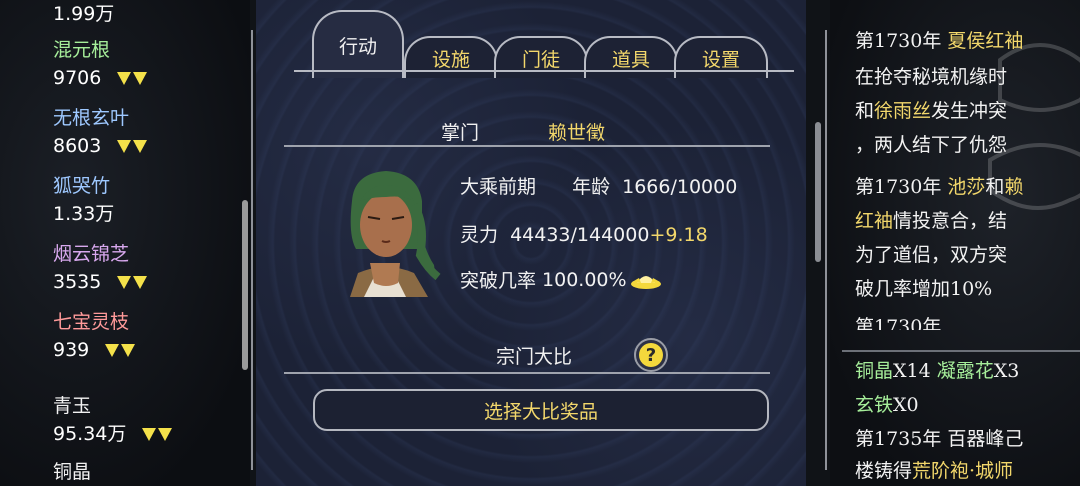 The height and width of the screenshot is (486, 1080). Describe the element at coordinates (252, 250) in the screenshot. I see `left-divider` at that location.